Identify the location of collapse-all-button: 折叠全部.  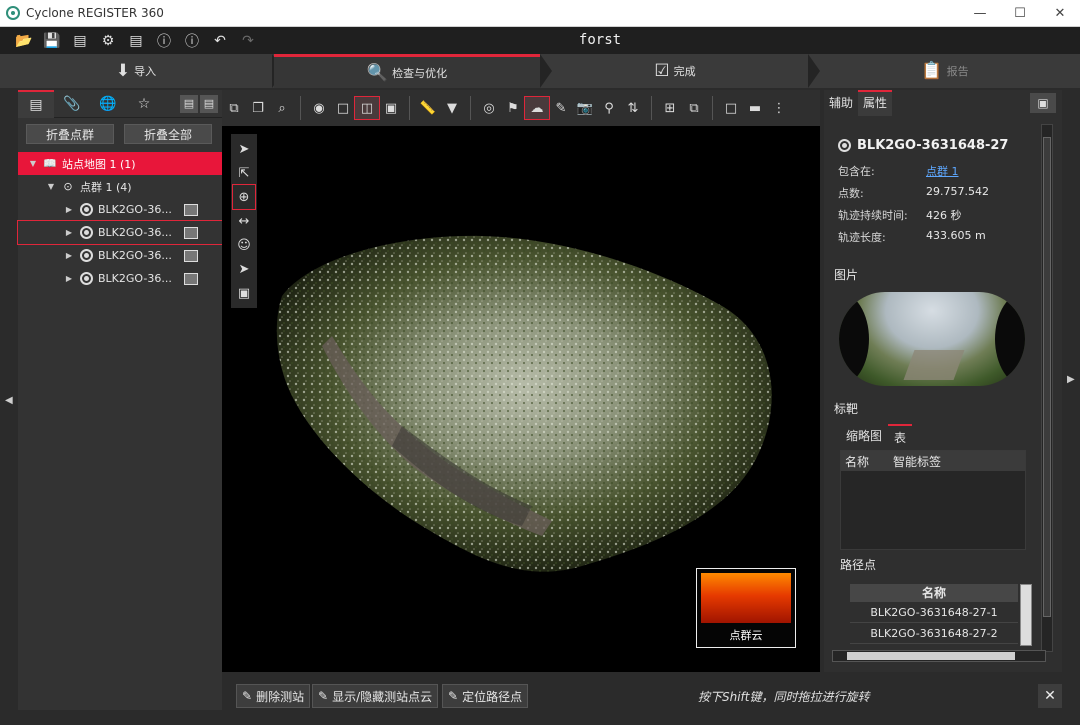
(168, 134).